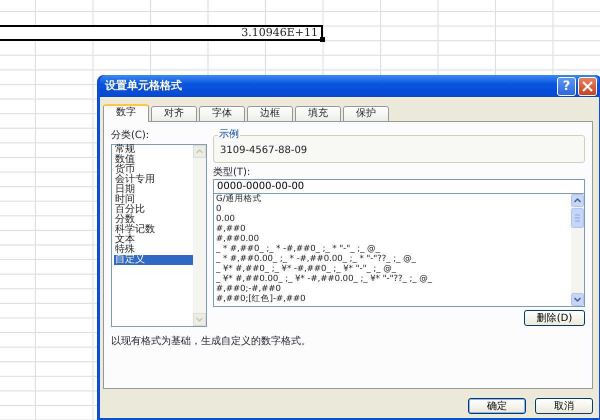 Image resolution: width=600 pixels, height=420 pixels. I want to click on format-item: _ * #,##0.00_ ;_ * -#,##0.00_ ;_ * "-"??_ ;_ @_, so click(393, 259).